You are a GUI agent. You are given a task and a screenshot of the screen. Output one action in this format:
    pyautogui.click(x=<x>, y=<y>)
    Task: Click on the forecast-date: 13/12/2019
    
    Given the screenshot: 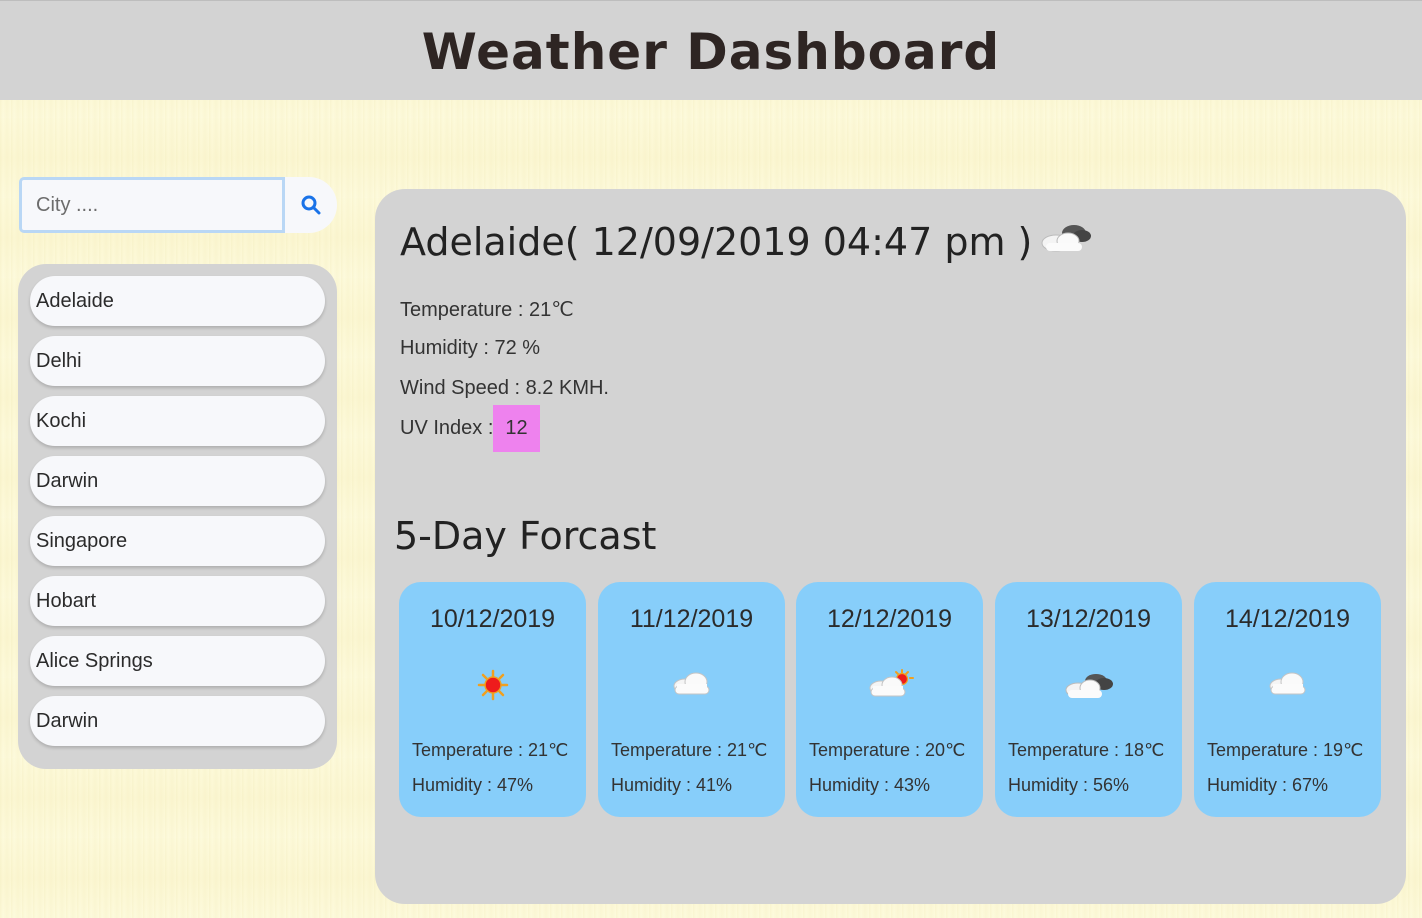 What is the action you would take?
    pyautogui.click(x=1088, y=619)
    